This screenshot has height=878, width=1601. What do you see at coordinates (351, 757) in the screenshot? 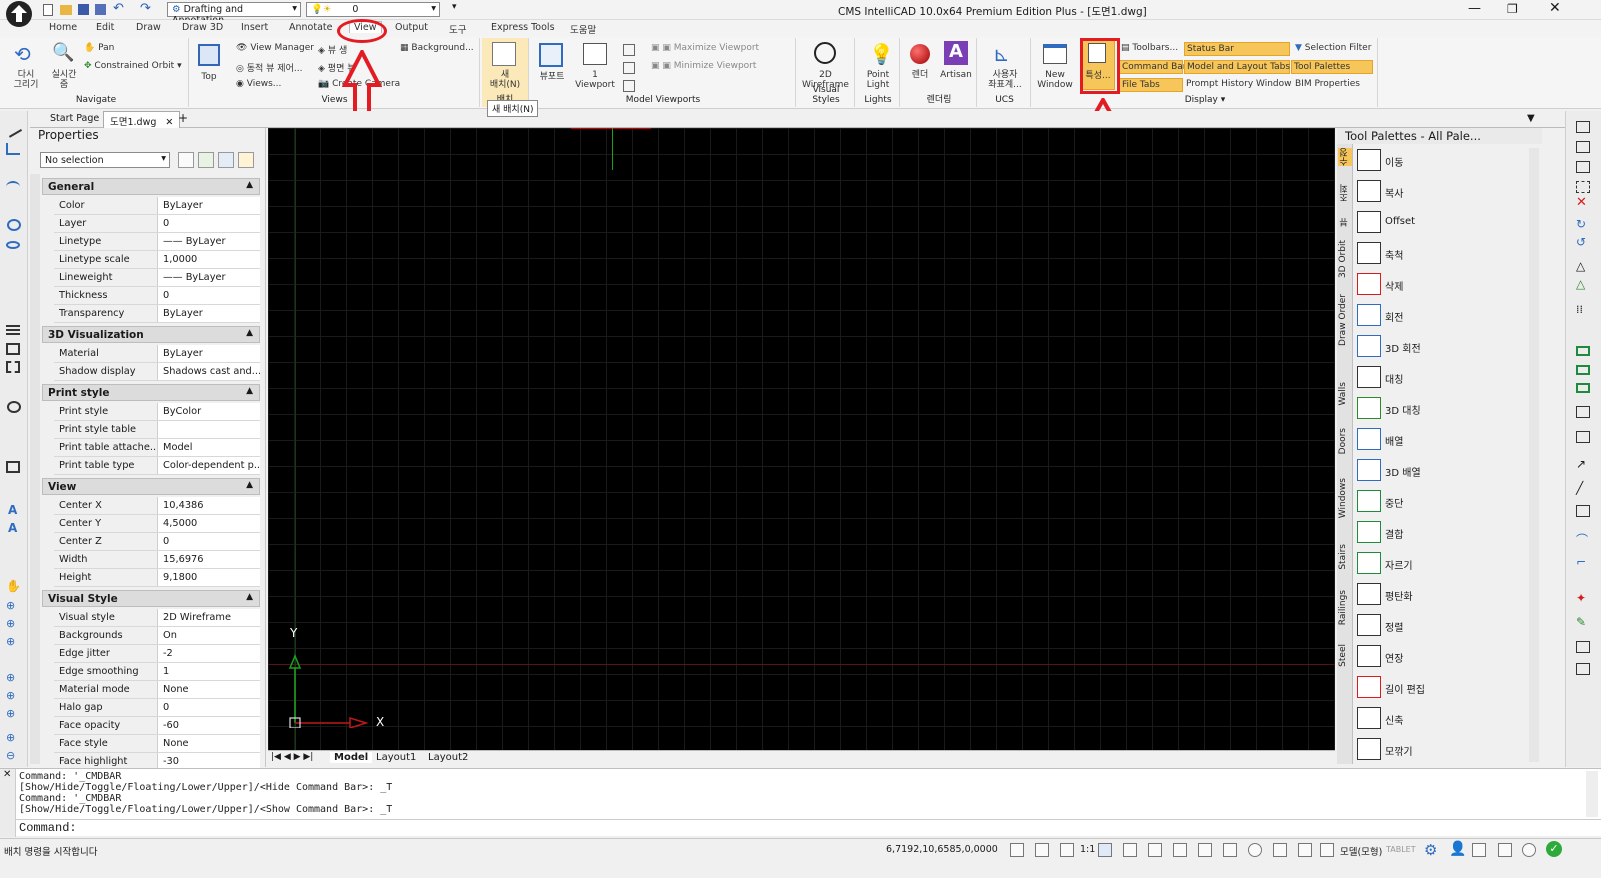
I see `tab-model: Model` at bounding box center [351, 757].